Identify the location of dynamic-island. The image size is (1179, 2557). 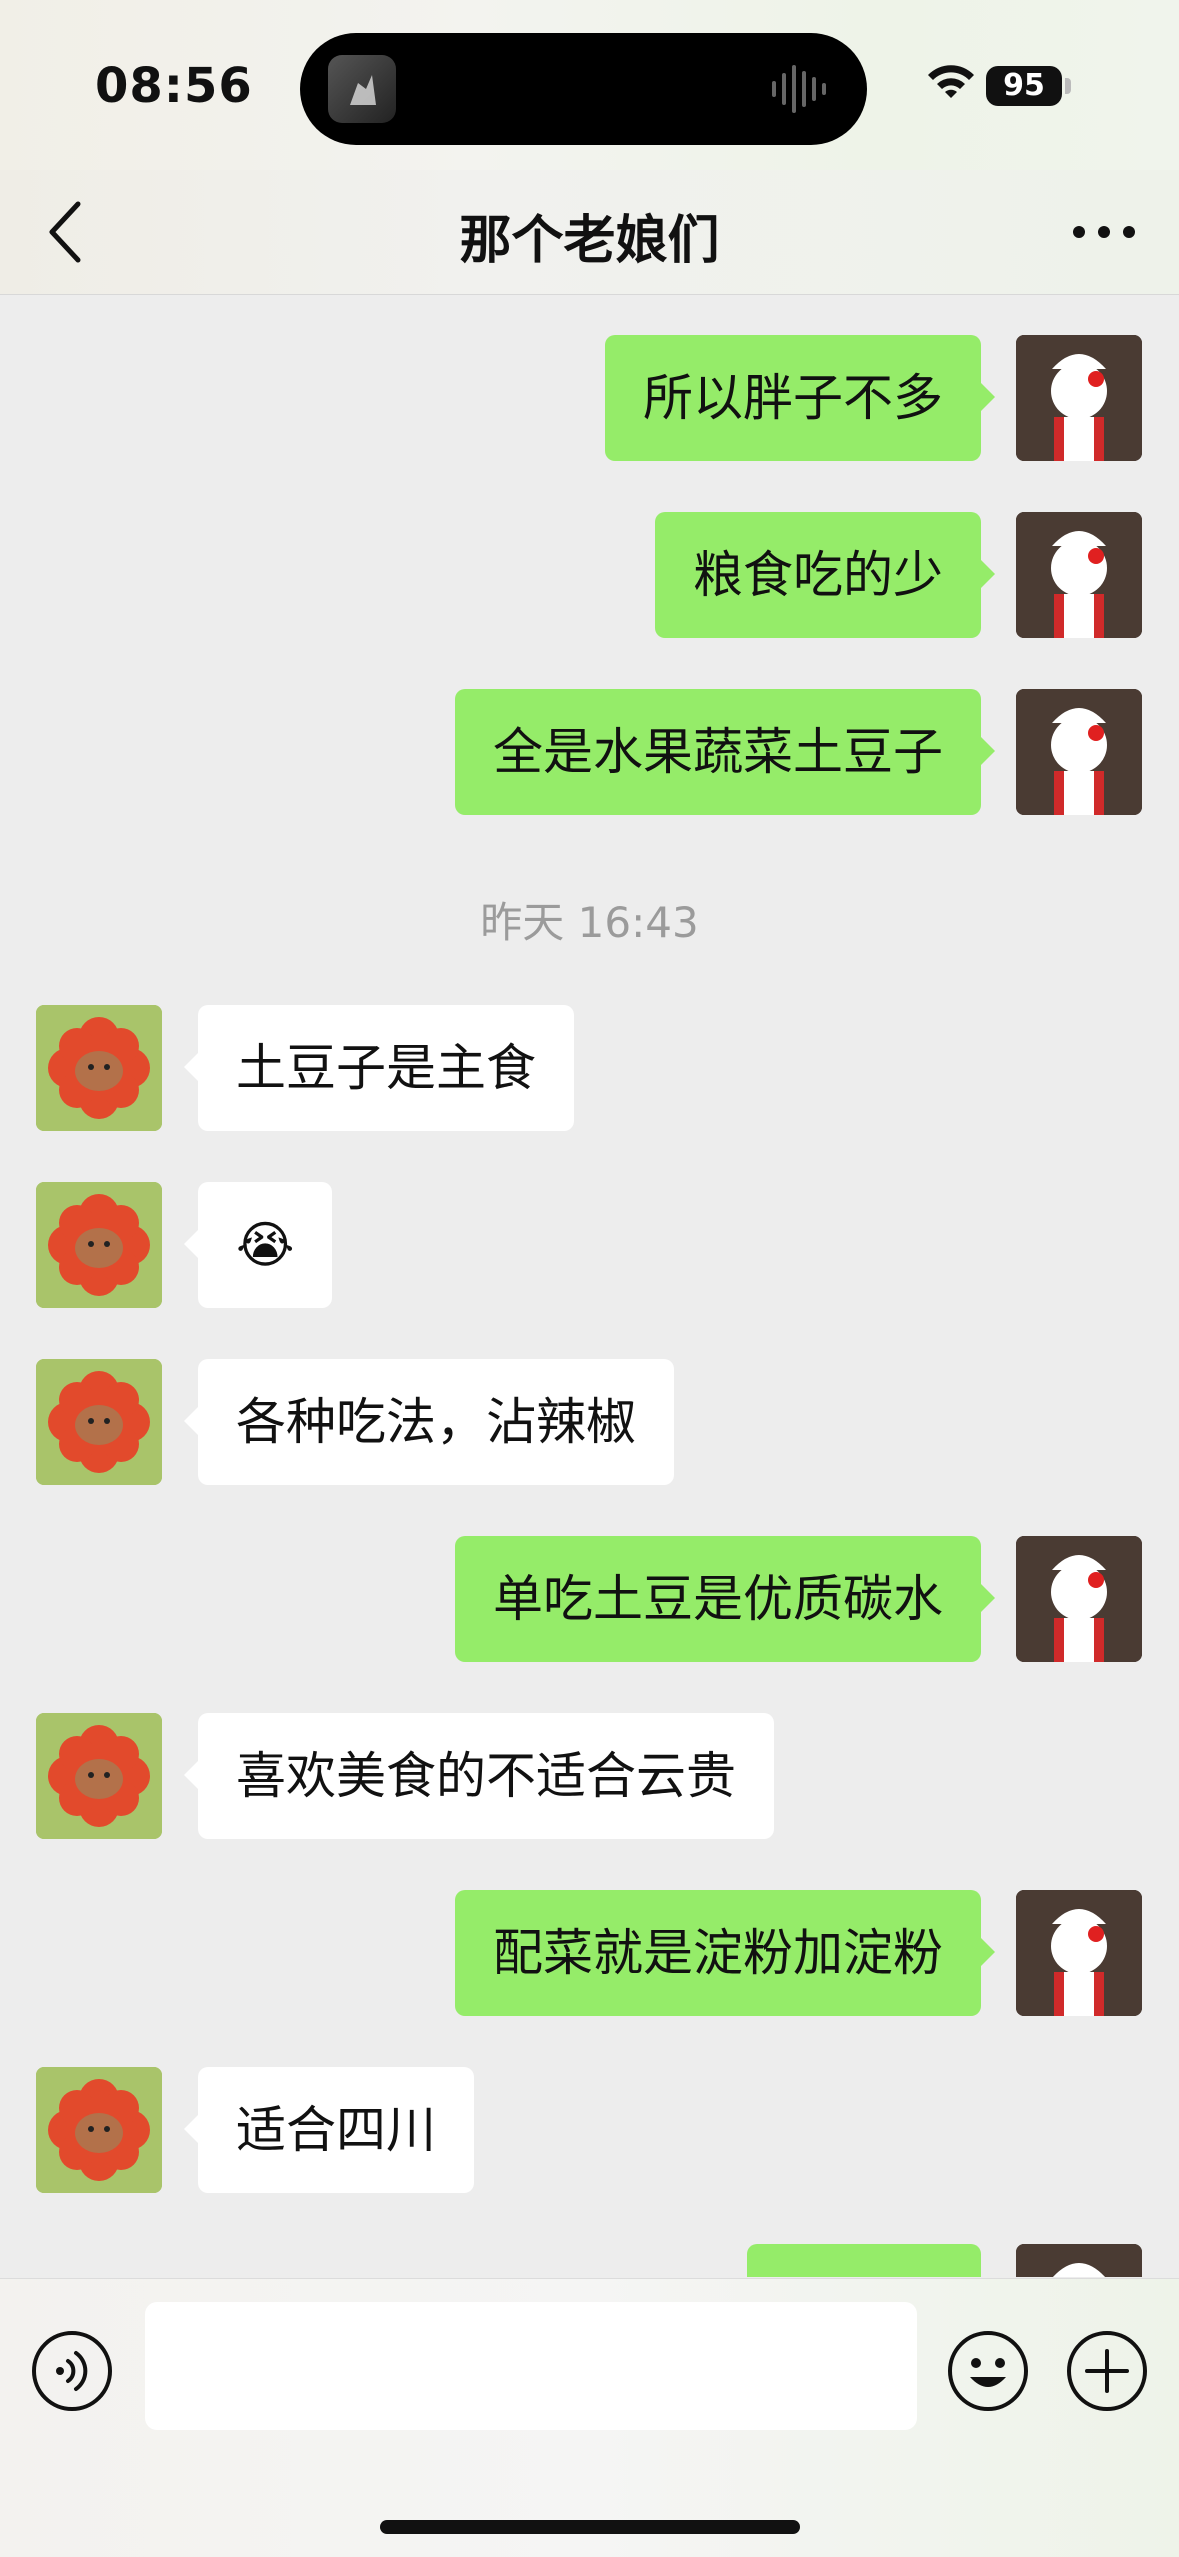
(583, 89).